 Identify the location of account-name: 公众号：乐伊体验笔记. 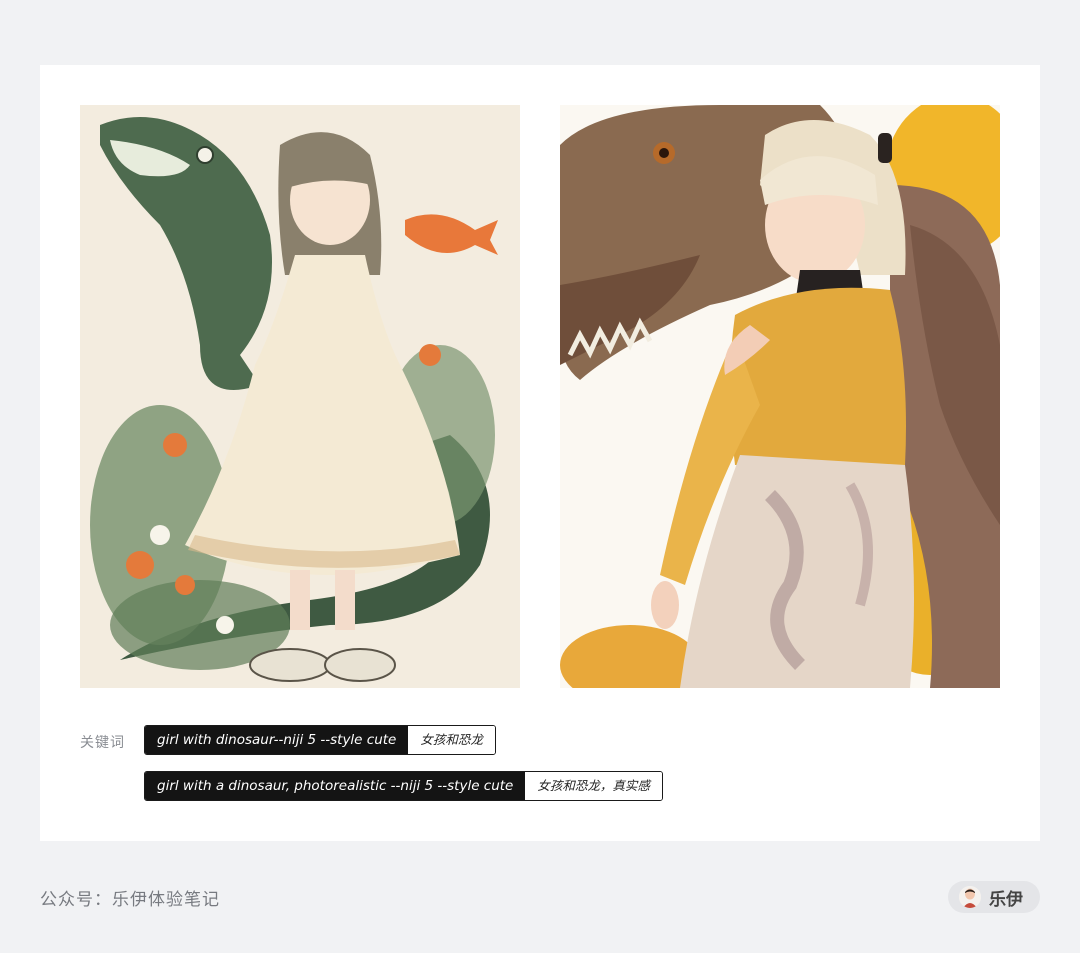
(130, 900).